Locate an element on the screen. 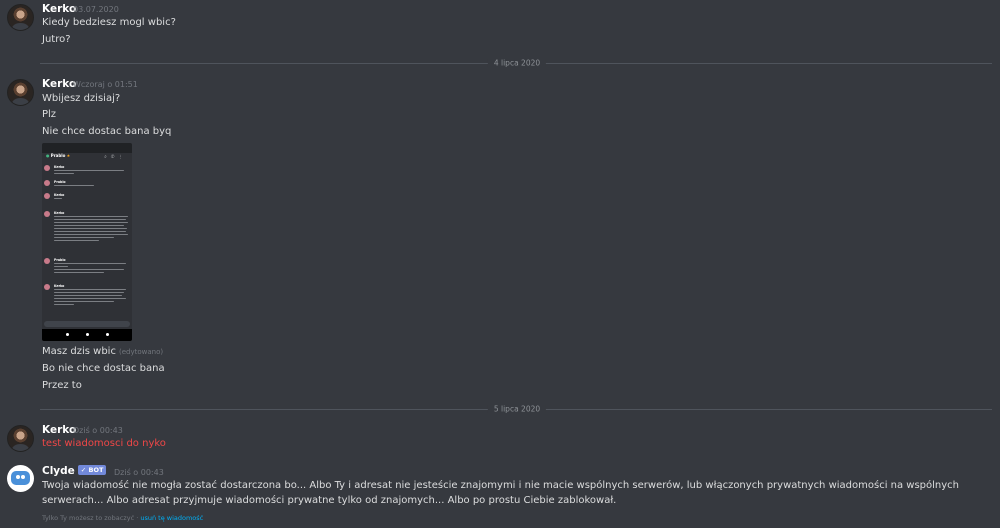  message-text: Nie chce dostac bana byq is located at coordinates (107, 131).